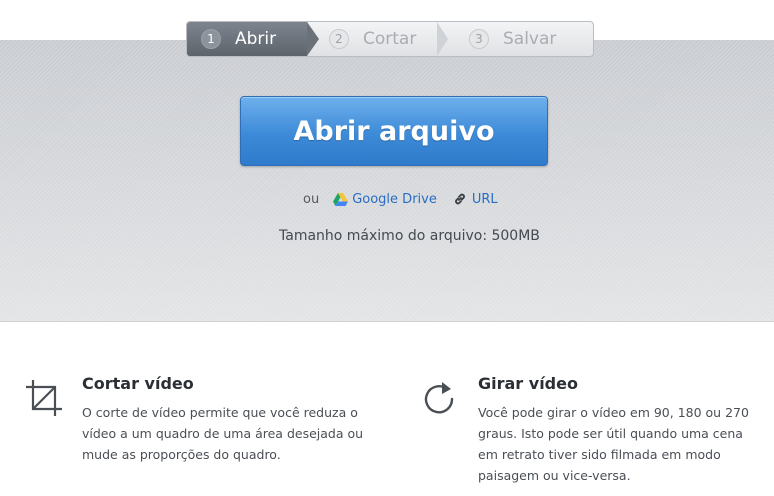 The height and width of the screenshot is (496, 774). I want to click on url-link: URL, so click(475, 199).